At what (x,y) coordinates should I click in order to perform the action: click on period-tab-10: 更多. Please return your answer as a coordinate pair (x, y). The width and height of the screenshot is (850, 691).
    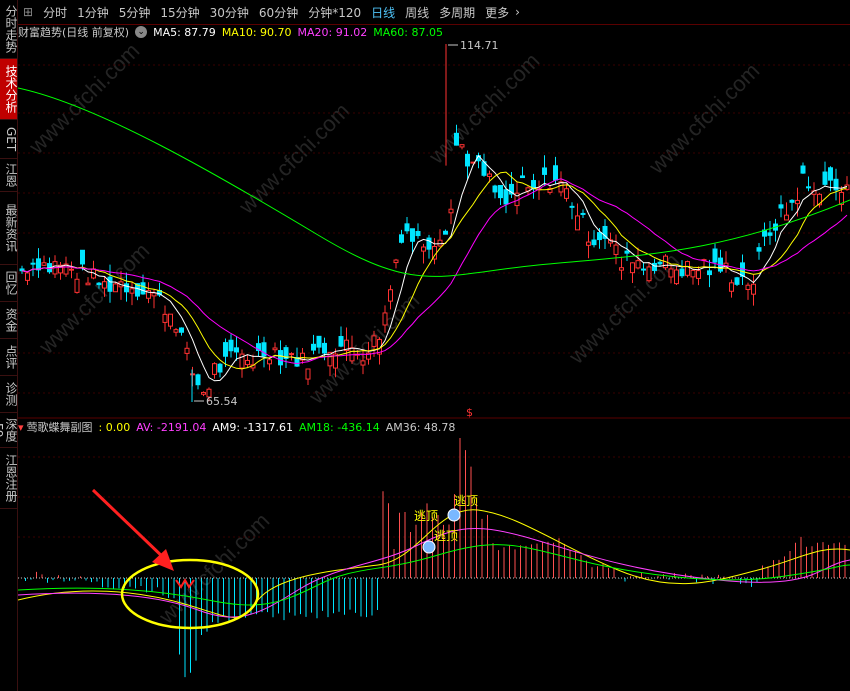
    Looking at the image, I should click on (497, 12).